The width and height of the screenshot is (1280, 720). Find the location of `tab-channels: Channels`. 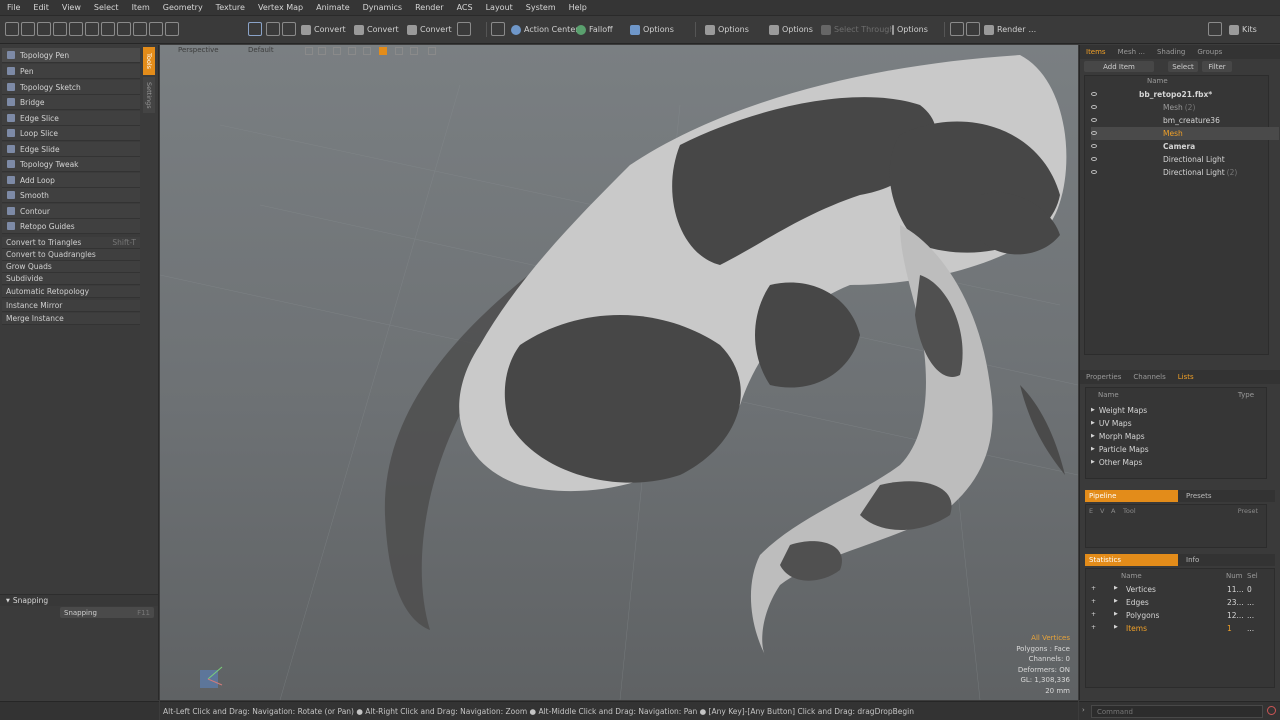

tab-channels: Channels is located at coordinates (1149, 377).